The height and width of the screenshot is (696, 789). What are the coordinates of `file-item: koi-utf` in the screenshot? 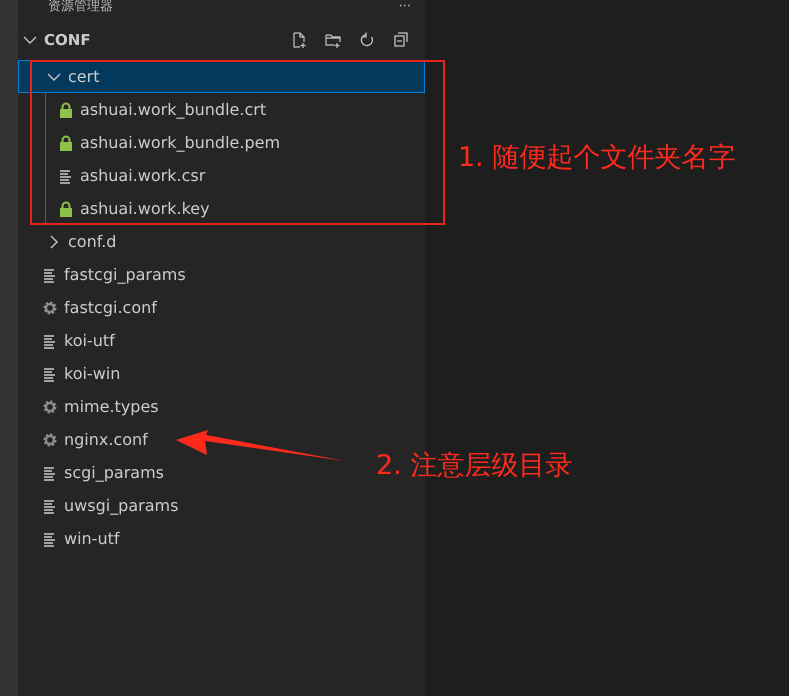 It's located at (68, 340).